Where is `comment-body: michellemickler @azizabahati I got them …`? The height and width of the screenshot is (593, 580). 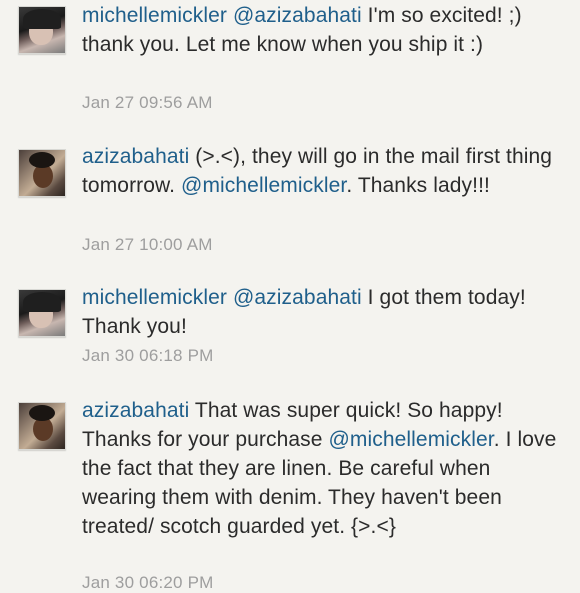
comment-body: michellemickler @azizabahati I got them … is located at coordinates (322, 312).